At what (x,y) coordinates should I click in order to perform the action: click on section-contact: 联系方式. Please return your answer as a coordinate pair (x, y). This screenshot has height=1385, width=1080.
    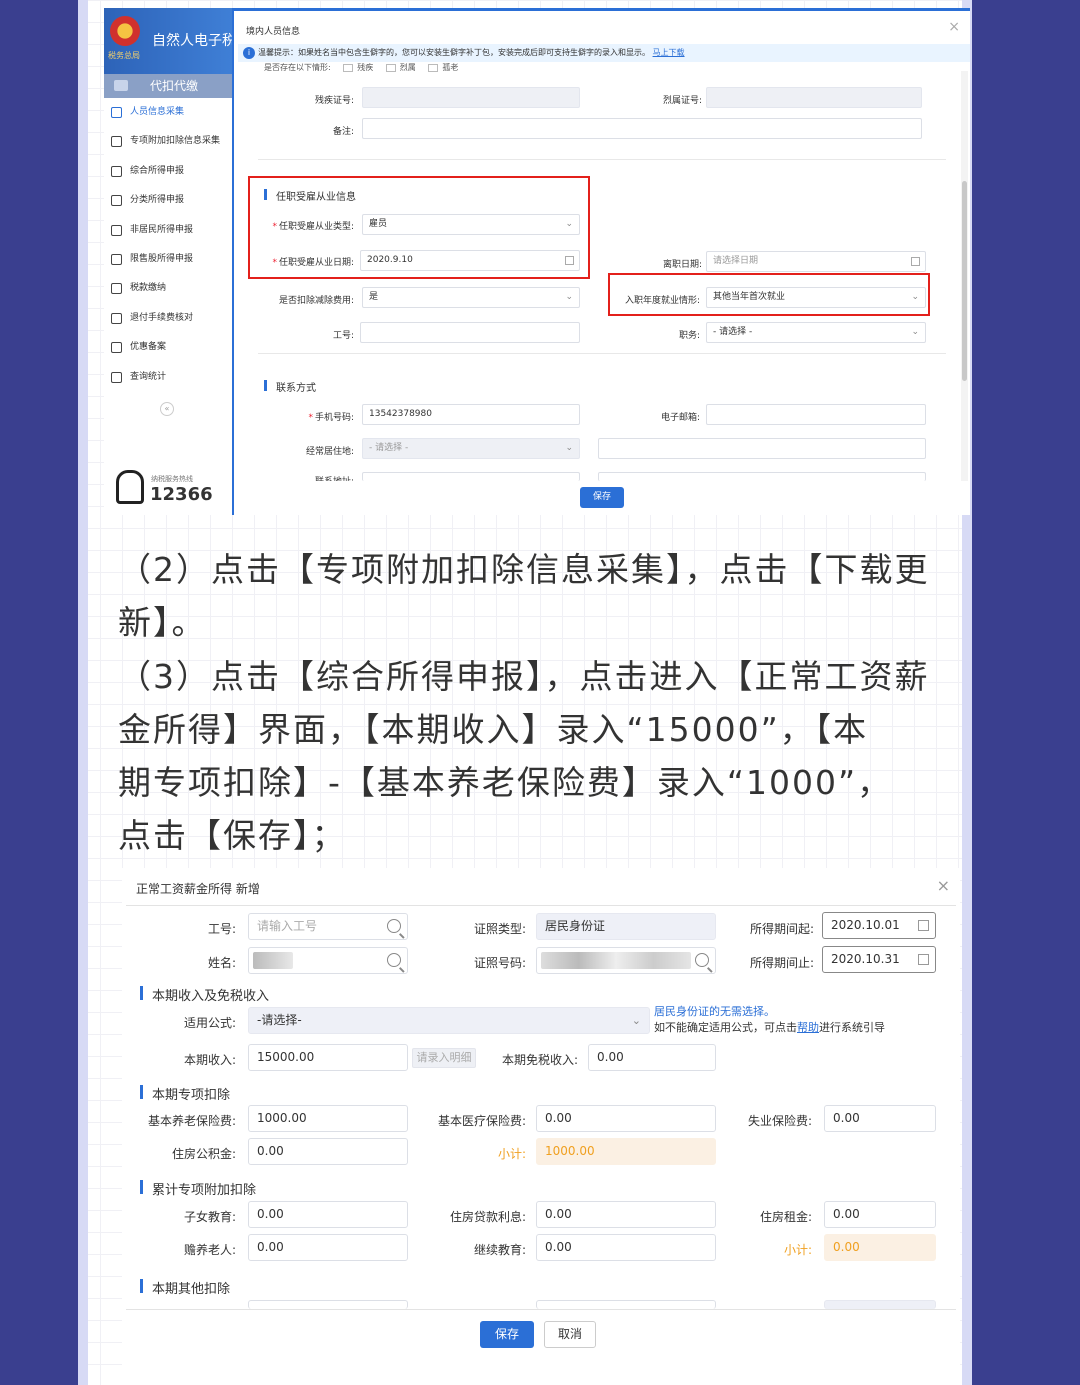
    Looking at the image, I should click on (290, 386).